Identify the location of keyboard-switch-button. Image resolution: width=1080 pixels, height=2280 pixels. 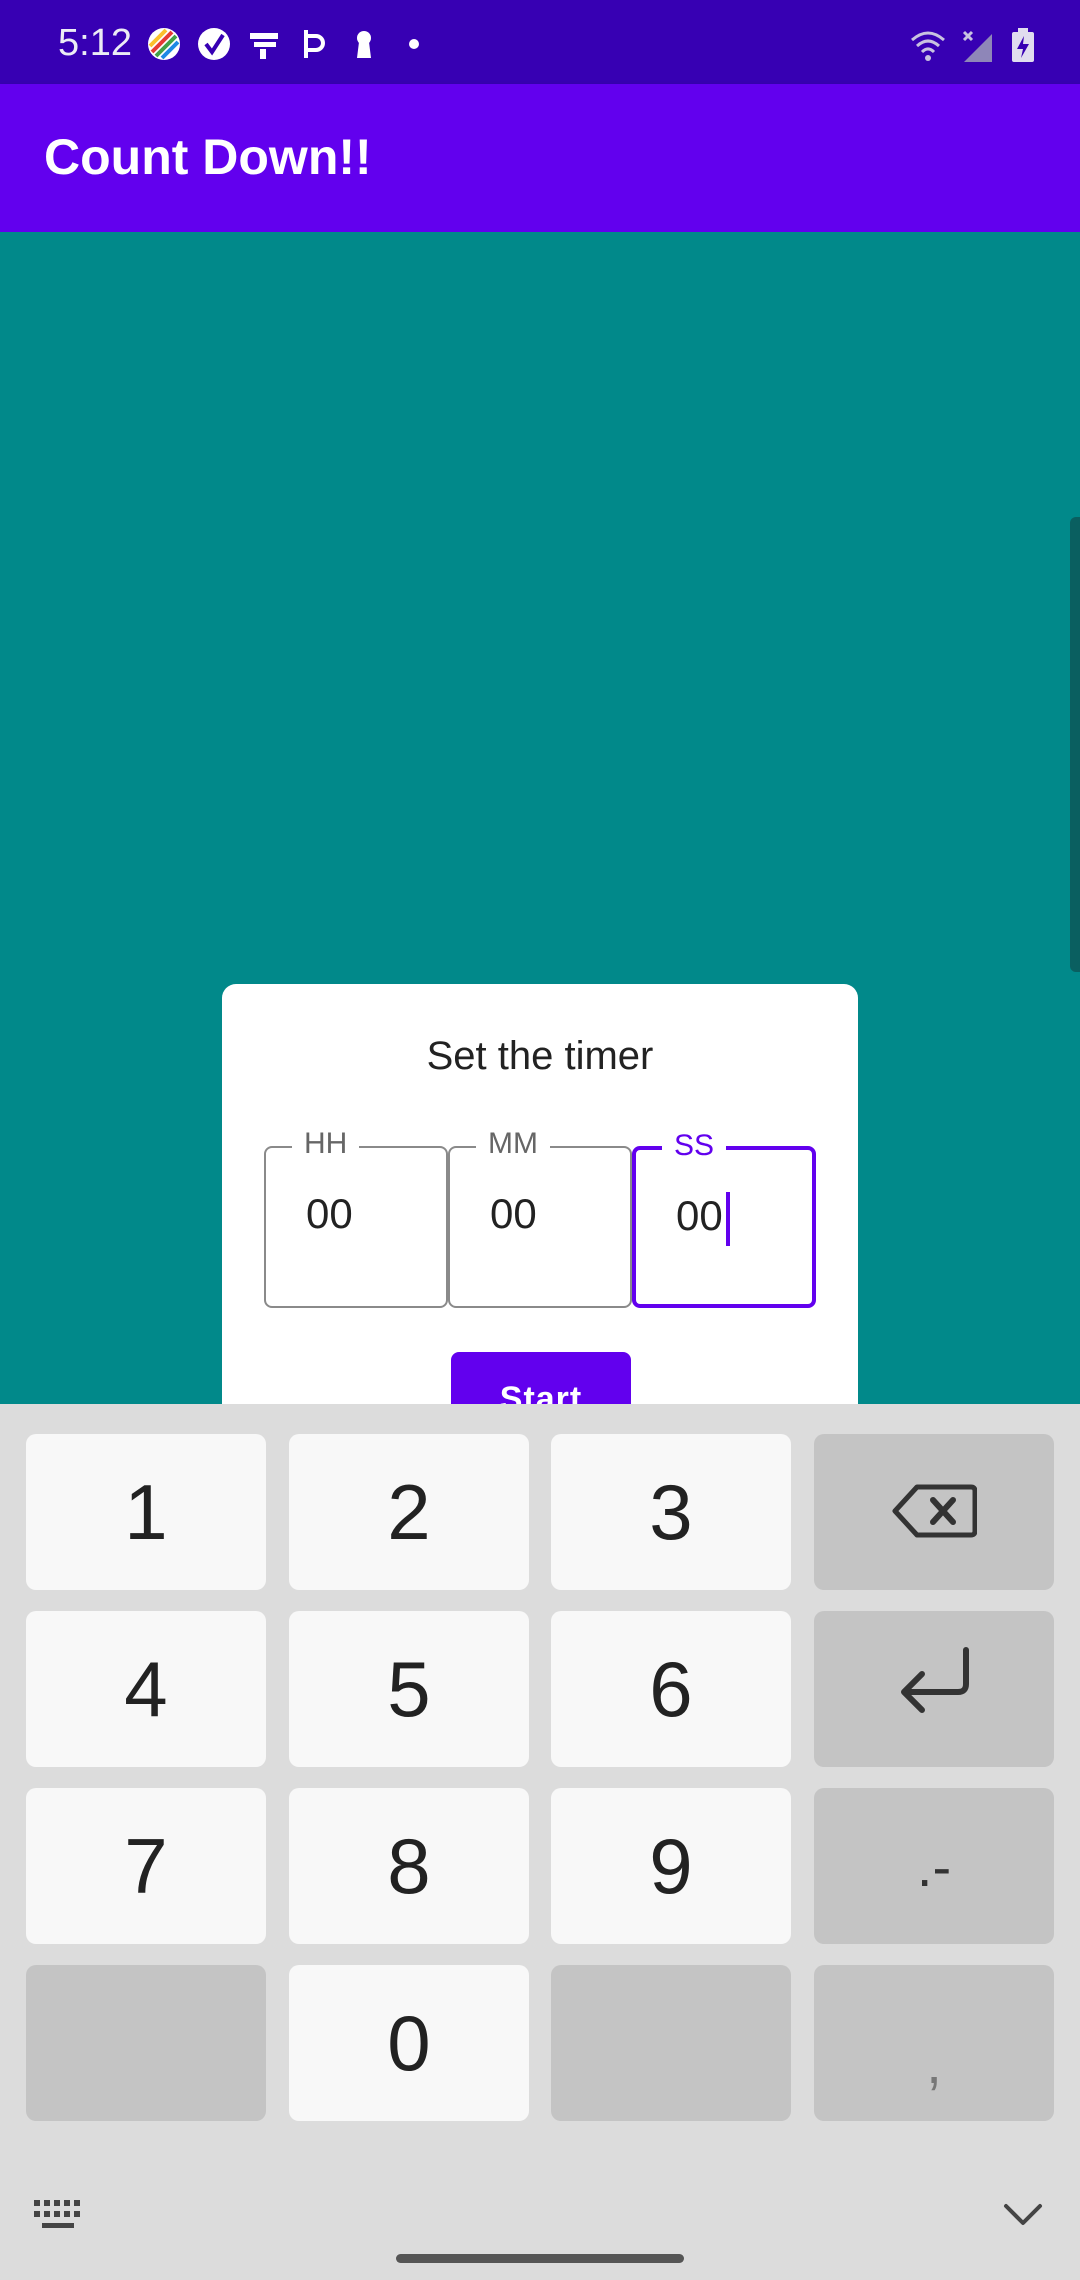
(59, 2217).